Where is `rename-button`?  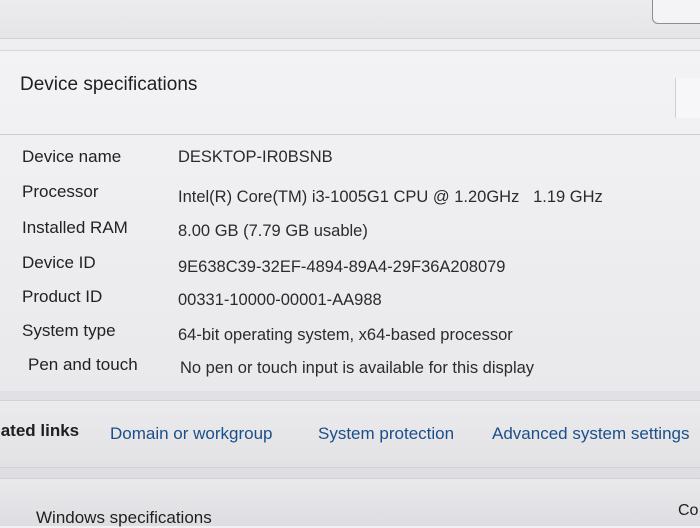
rename-button is located at coordinates (676, 12).